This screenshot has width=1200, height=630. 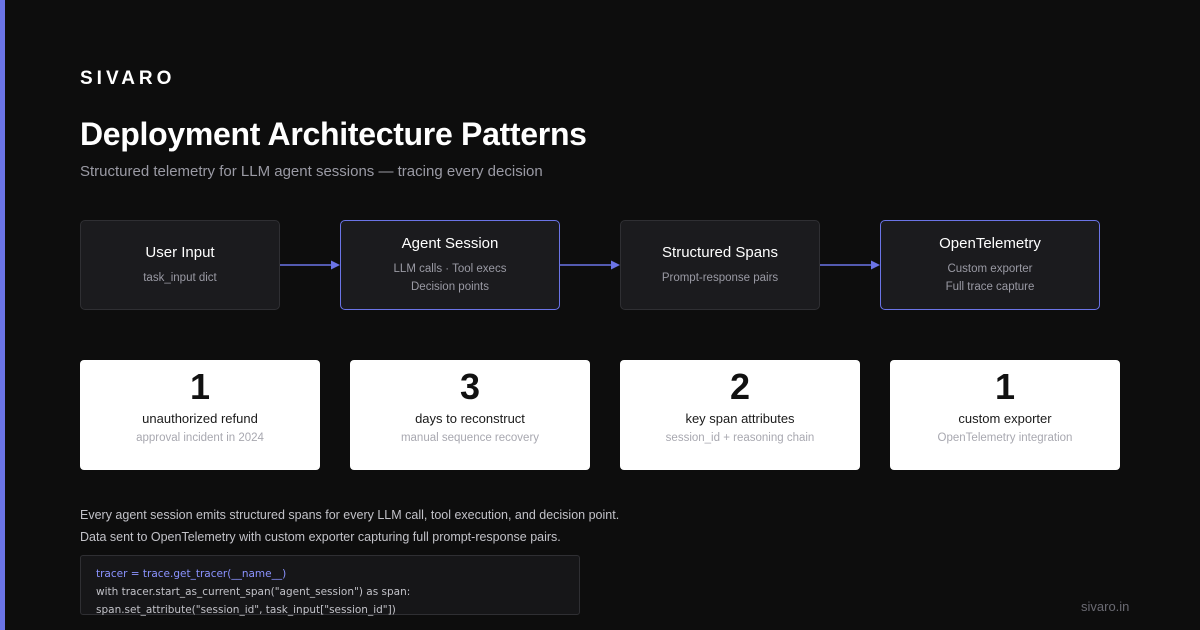 What do you see at coordinates (180, 252) in the screenshot?
I see `flow-node-title: User Input` at bounding box center [180, 252].